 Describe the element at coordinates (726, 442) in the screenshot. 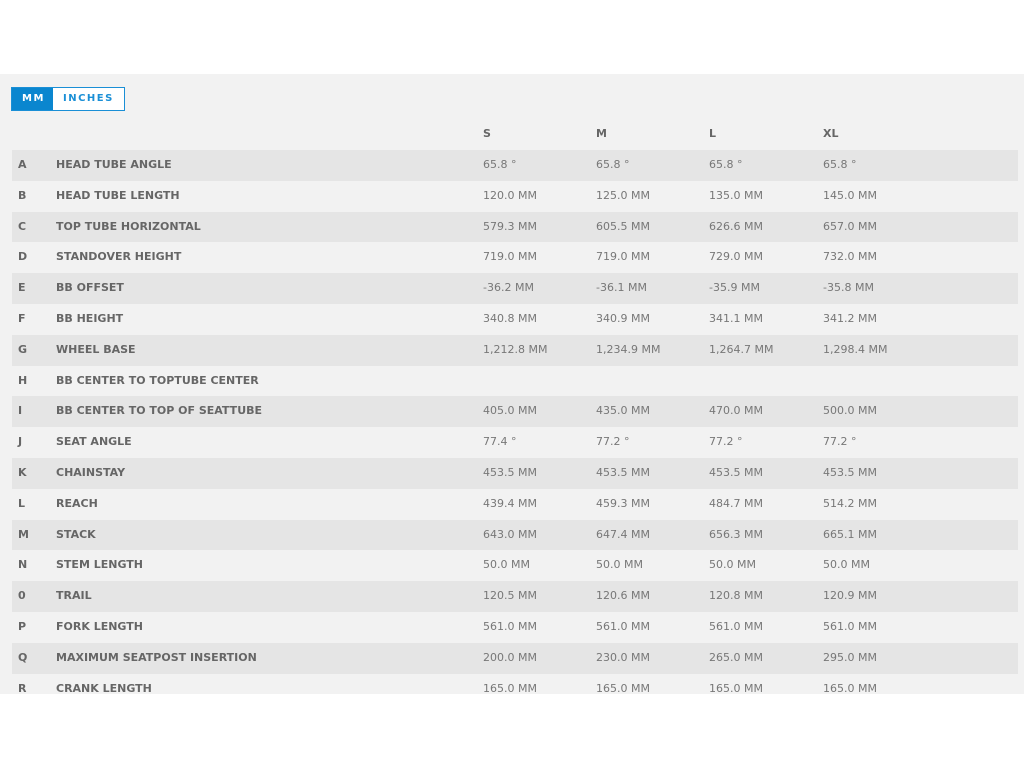

I see `row-value: 77.2 °` at that location.